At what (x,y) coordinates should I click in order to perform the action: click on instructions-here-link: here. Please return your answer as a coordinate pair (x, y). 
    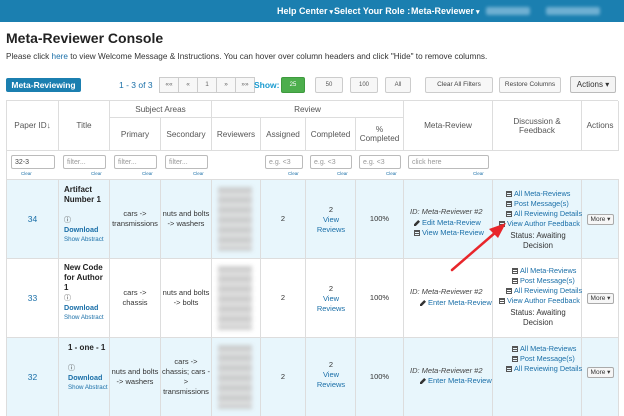
    Looking at the image, I should click on (60, 56).